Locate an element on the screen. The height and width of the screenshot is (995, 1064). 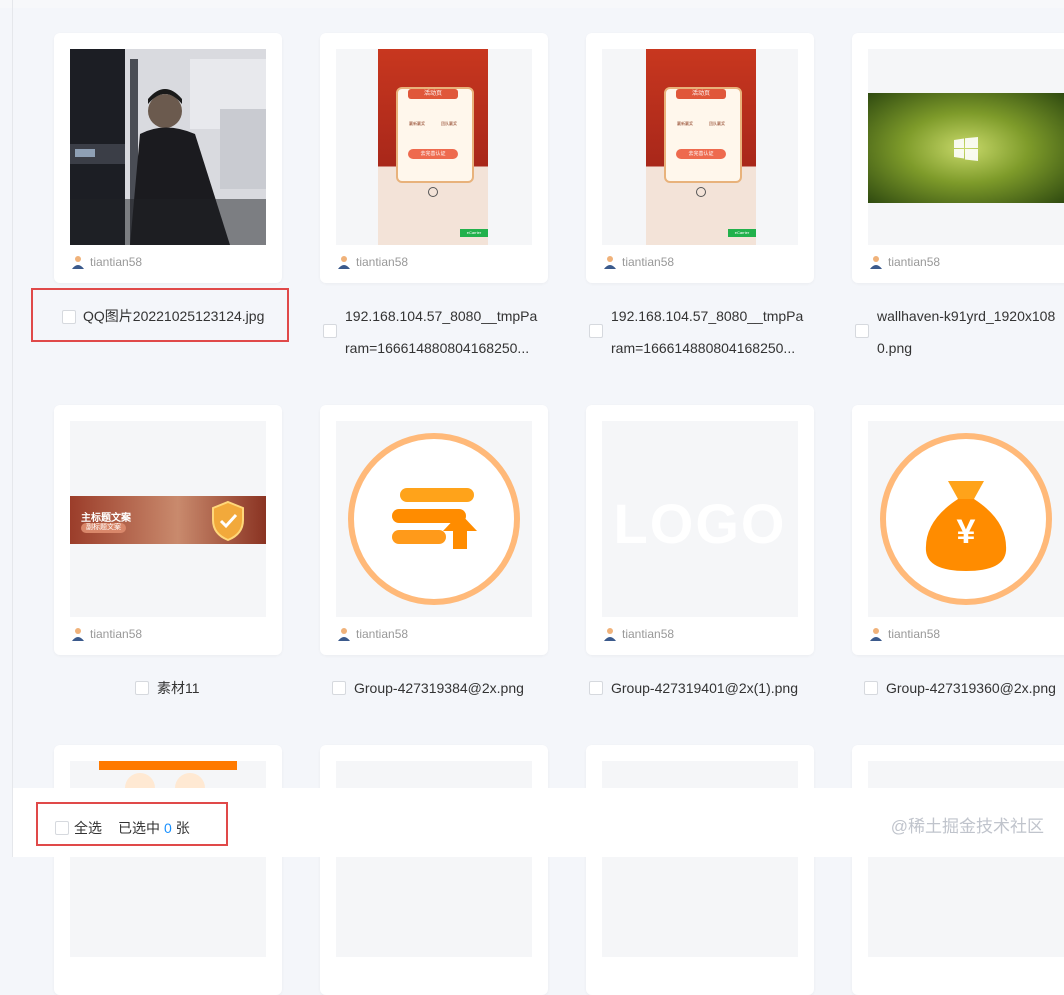
file-name: 素材11 is located at coordinates (178, 688).